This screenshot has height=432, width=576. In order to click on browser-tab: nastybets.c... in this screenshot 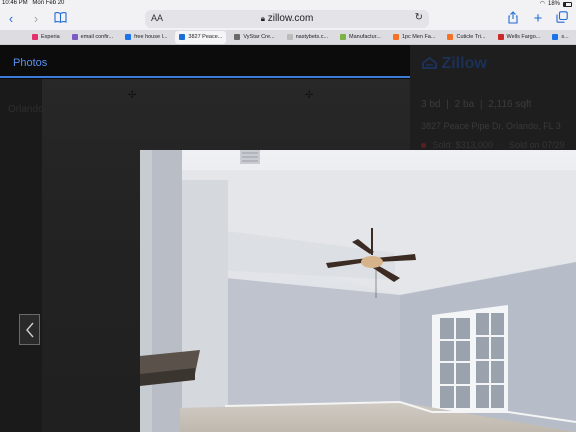, I will do `click(307, 37)`.